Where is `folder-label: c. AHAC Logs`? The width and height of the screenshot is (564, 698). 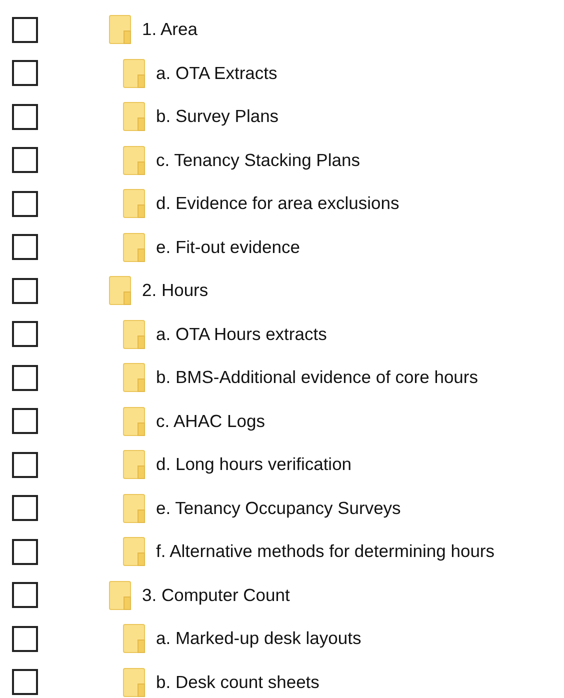 folder-label: c. AHAC Logs is located at coordinates (210, 421).